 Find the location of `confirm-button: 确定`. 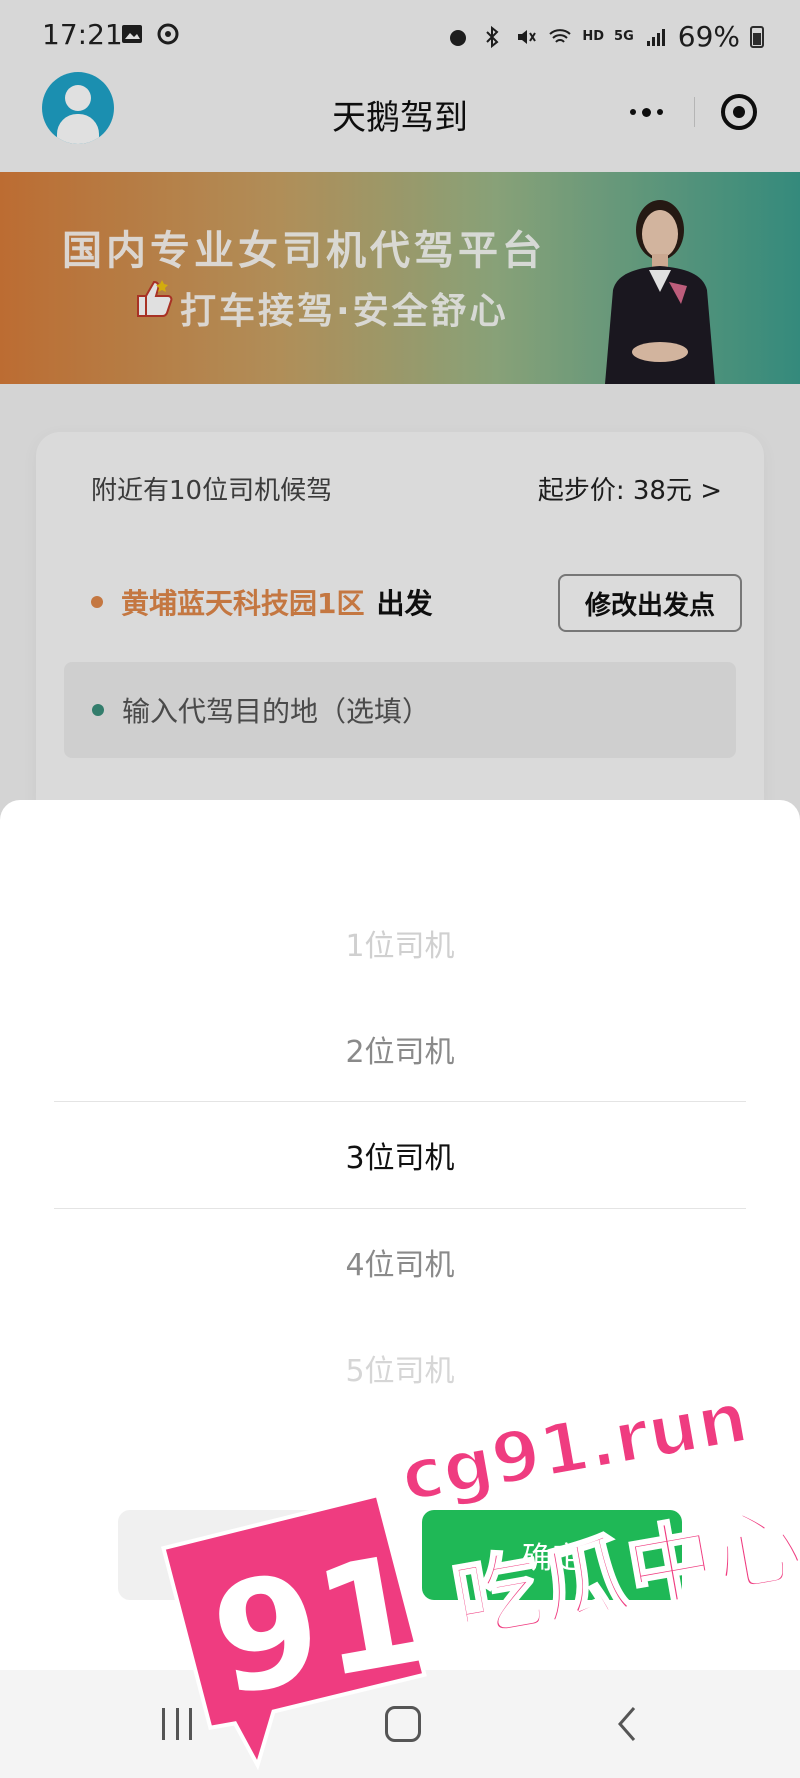

confirm-button: 确定 is located at coordinates (552, 1555).